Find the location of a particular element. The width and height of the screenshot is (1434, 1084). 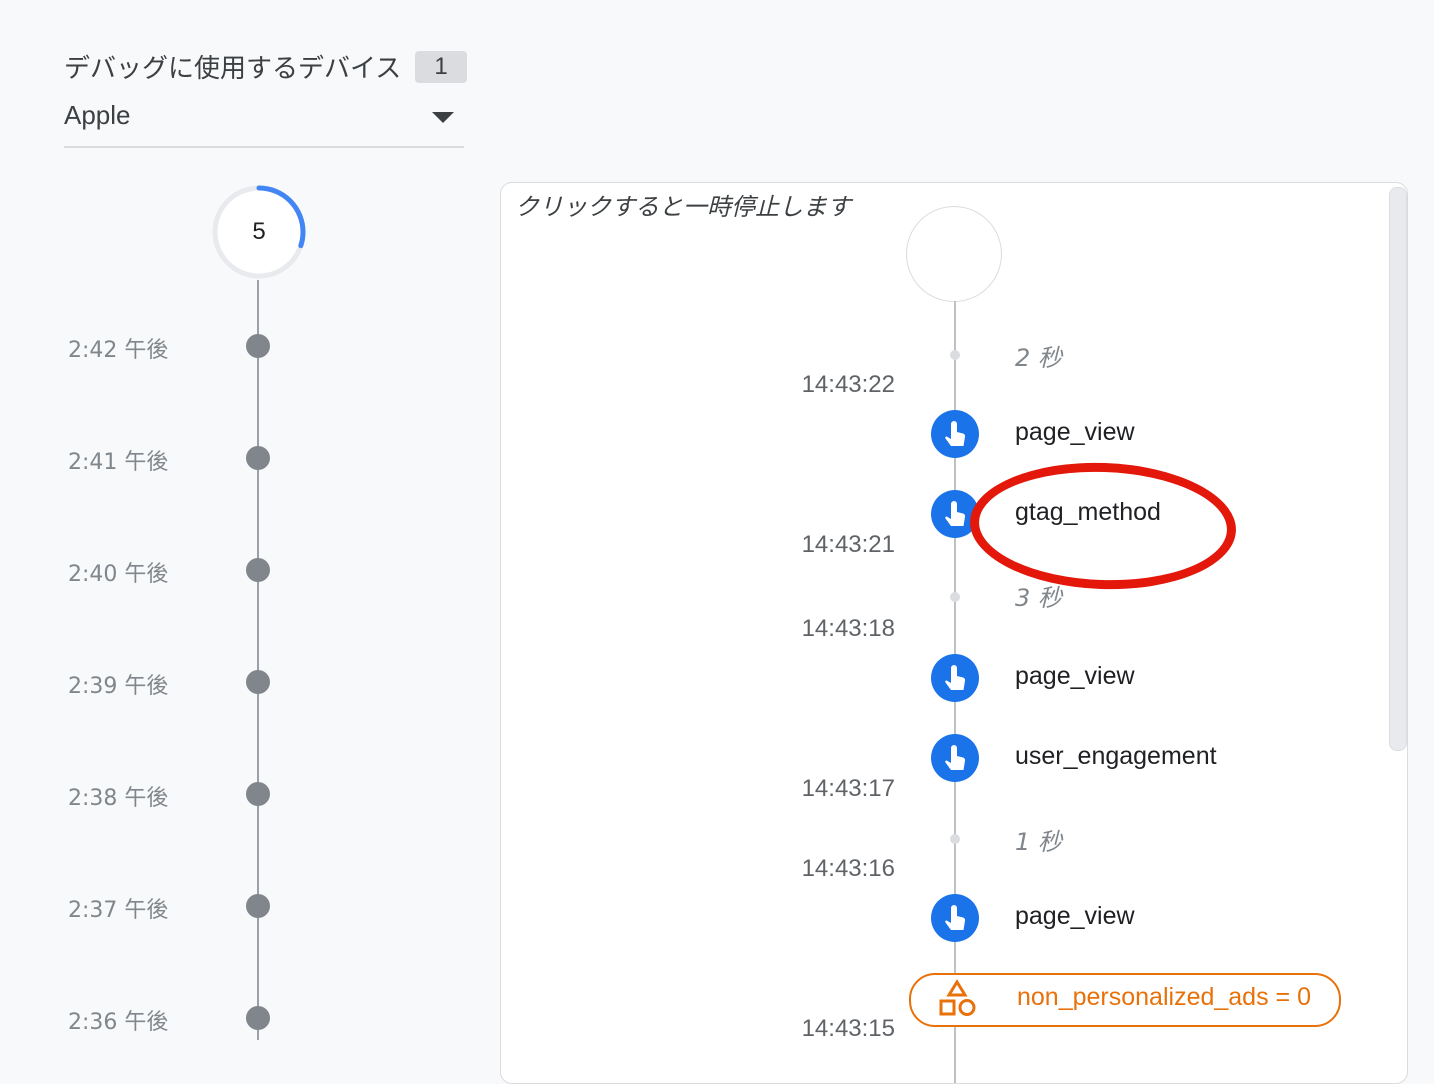

minute-label: 2:38 午後 is located at coordinates (118, 798).